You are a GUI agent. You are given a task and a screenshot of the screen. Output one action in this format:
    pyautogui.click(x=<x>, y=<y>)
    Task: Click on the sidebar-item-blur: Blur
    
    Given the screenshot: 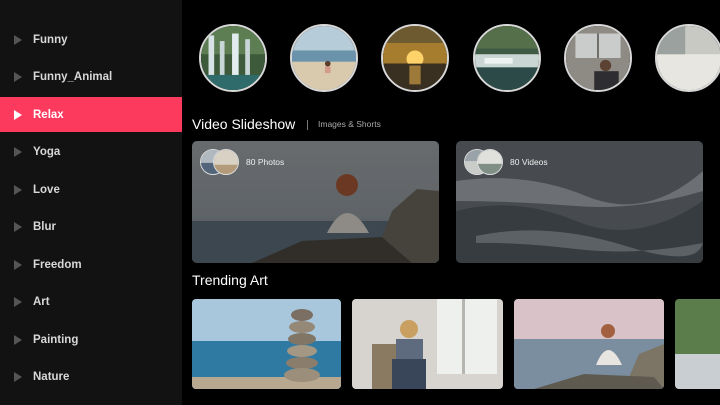 What is the action you would take?
    pyautogui.click(x=91, y=226)
    